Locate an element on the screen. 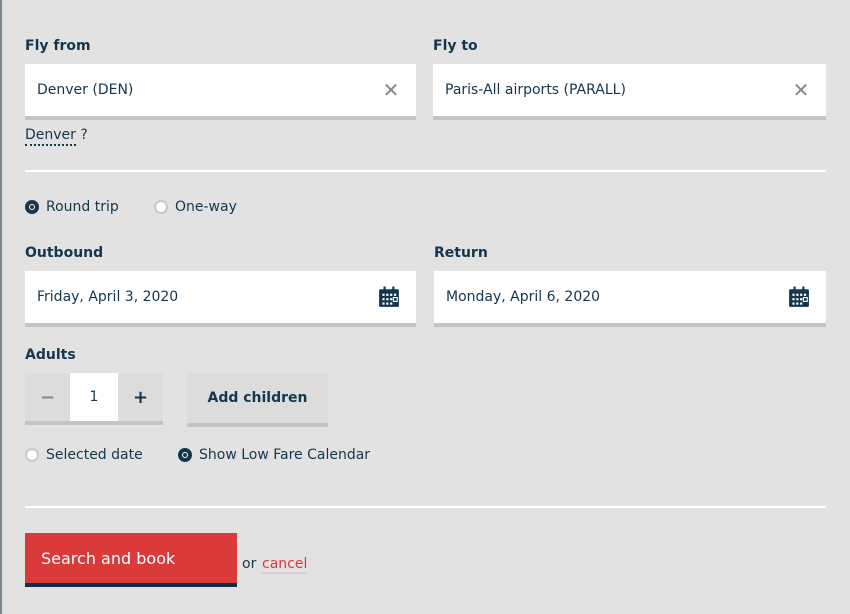 The image size is (850, 614). outbound-label: Outbound is located at coordinates (64, 253).